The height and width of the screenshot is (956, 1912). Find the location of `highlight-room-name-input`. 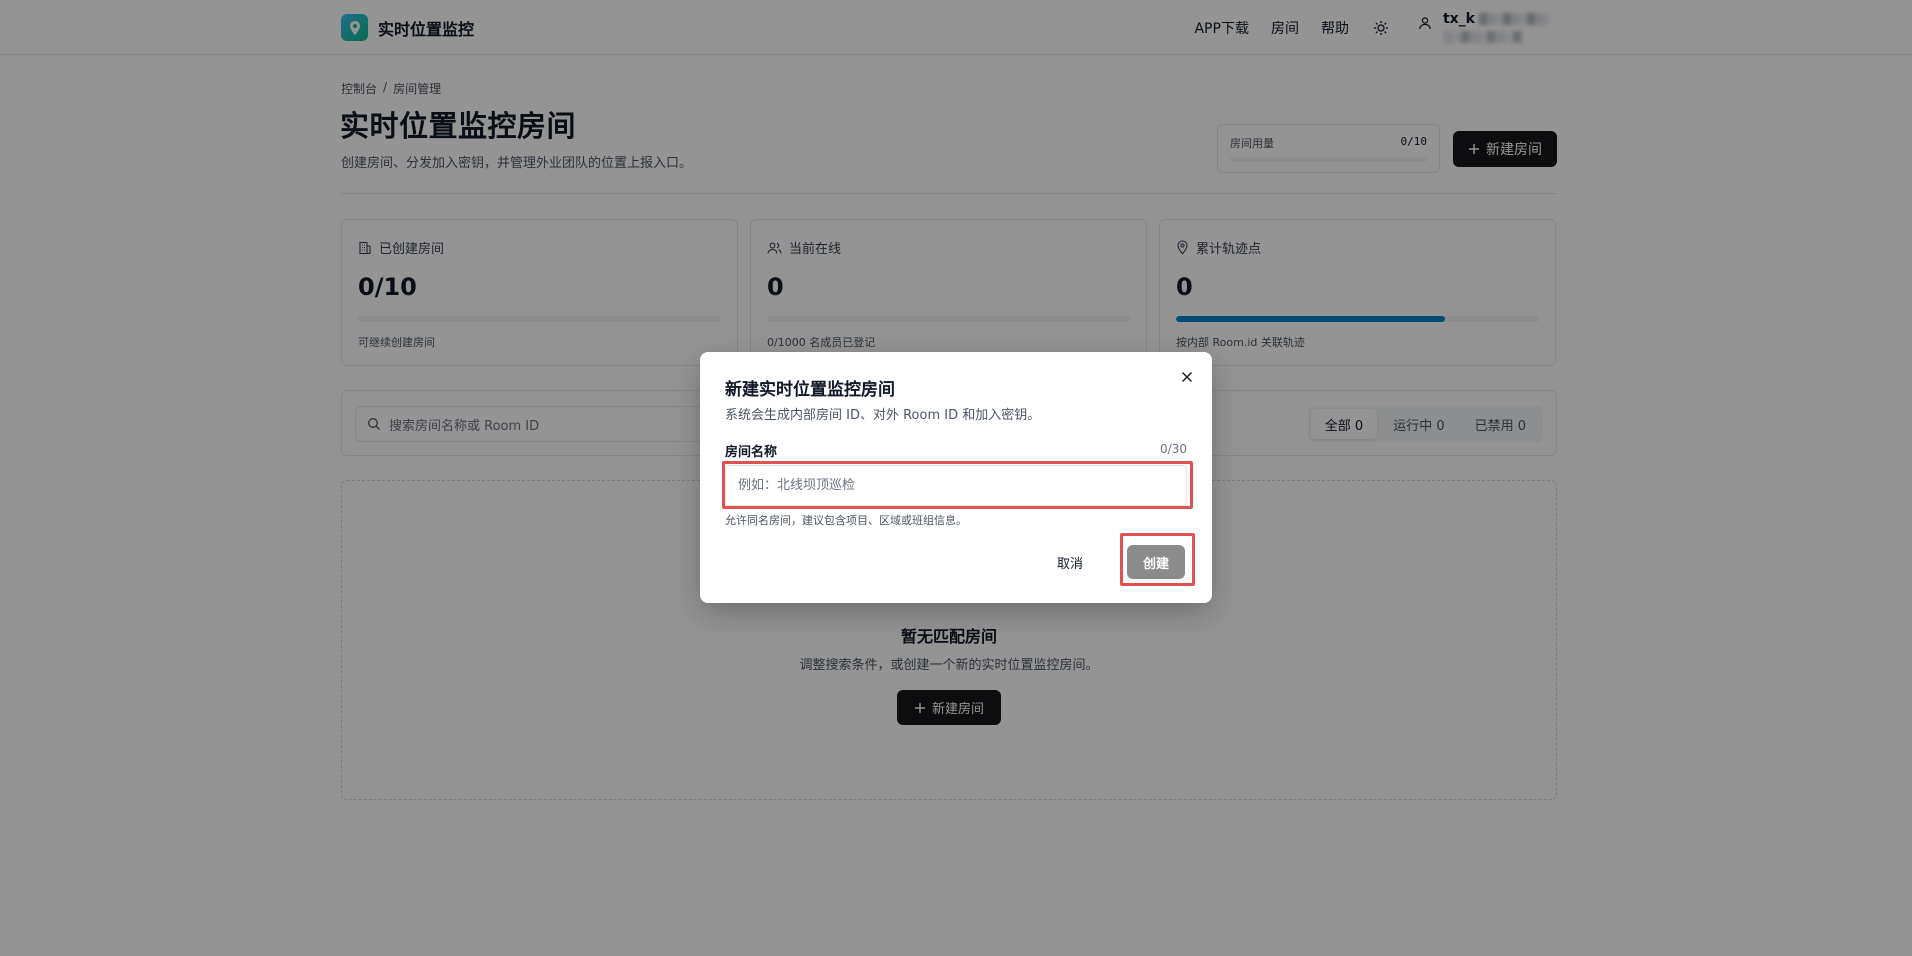

highlight-room-name-input is located at coordinates (957, 485).